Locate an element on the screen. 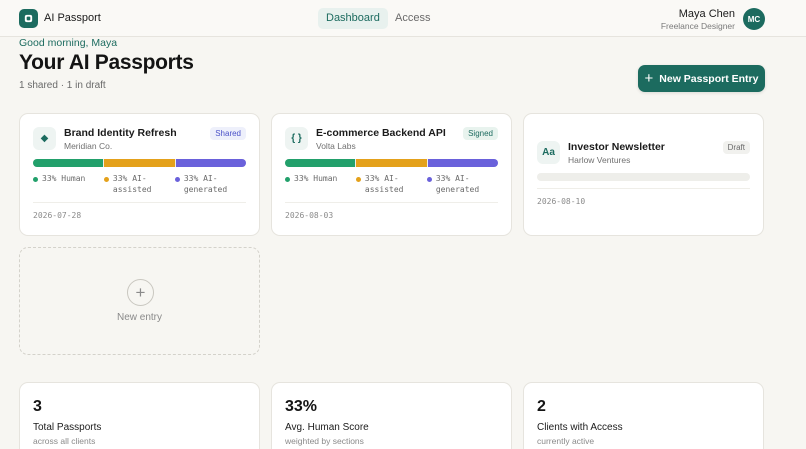  passport-date: 2026-07-28 is located at coordinates (57, 215).